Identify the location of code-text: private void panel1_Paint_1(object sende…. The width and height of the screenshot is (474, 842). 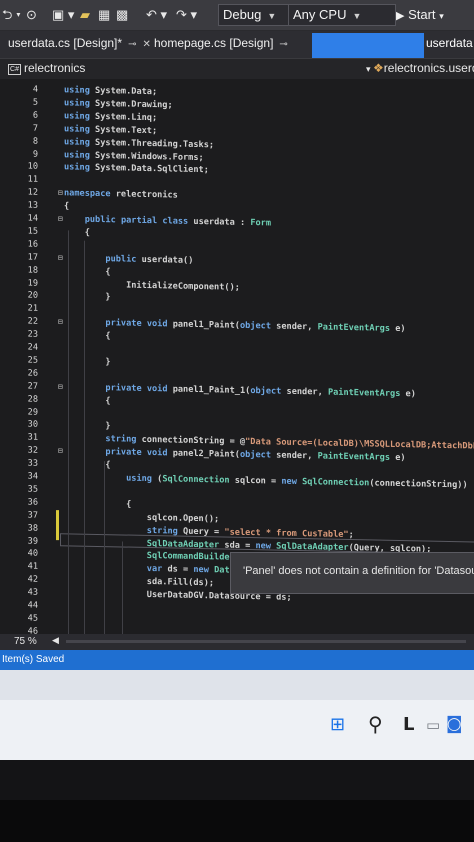
(260, 391).